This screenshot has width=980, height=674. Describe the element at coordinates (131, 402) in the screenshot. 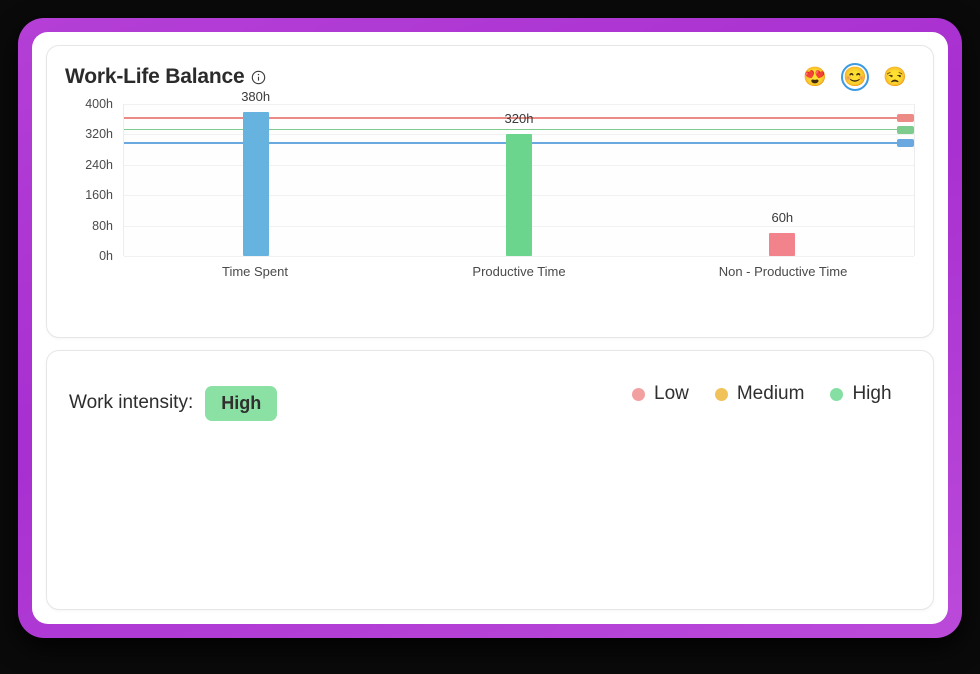

I see `work-intensity-label: Work intensity:` at that location.